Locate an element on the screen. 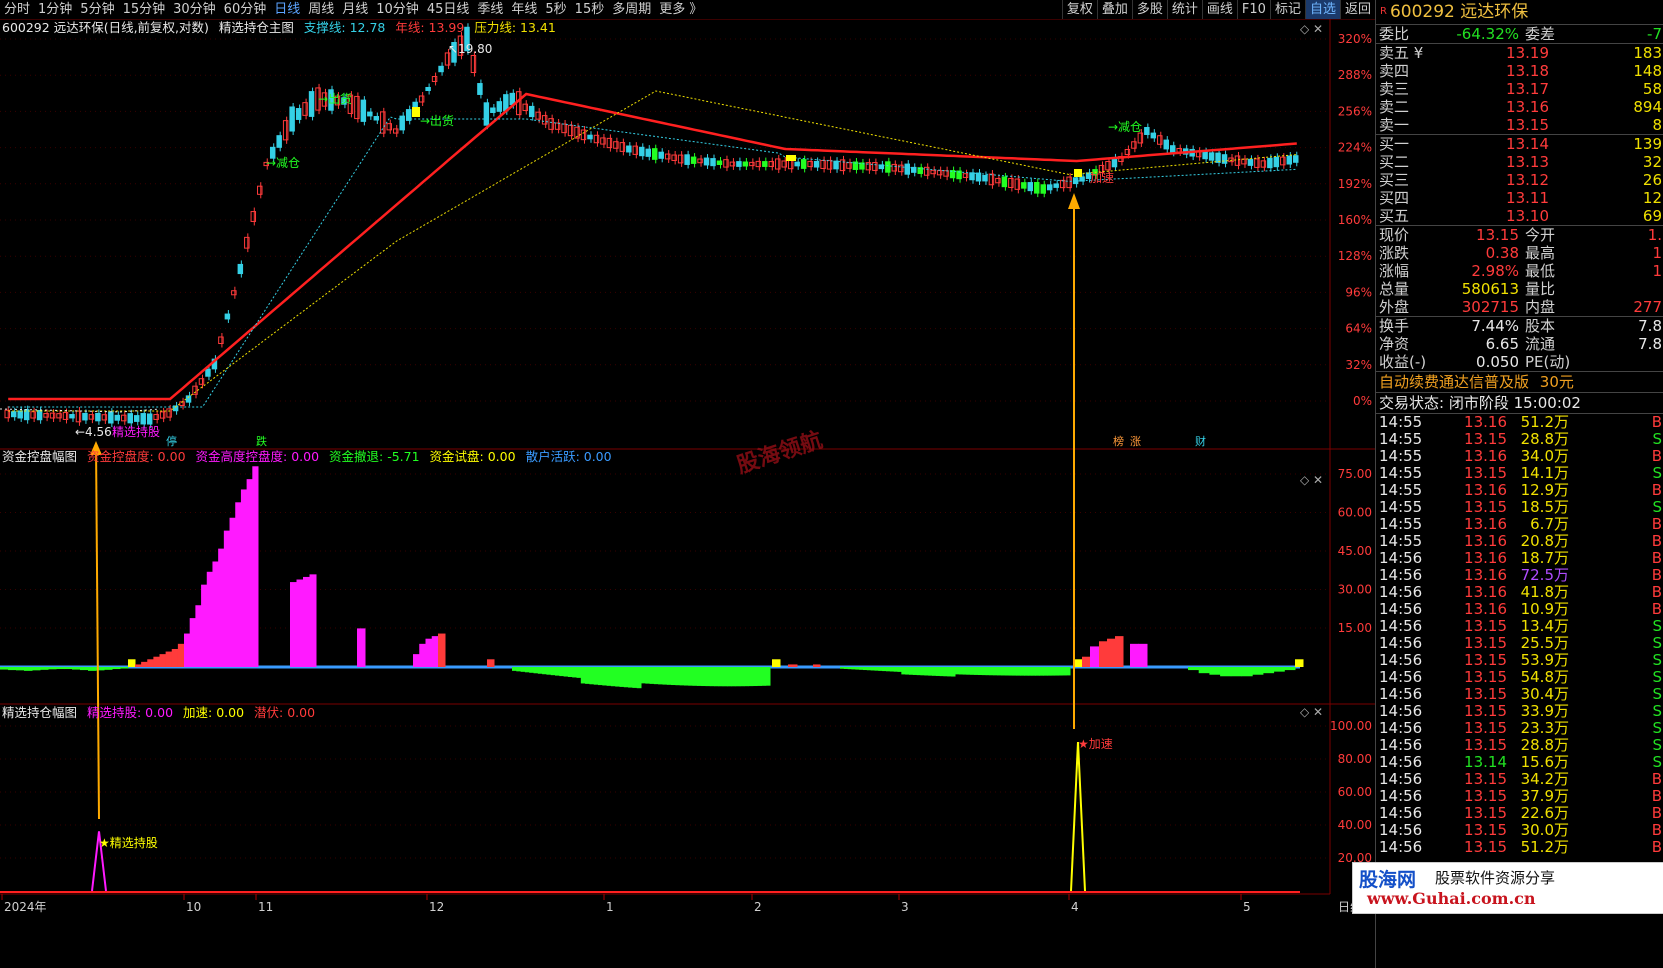  period-tab-16: 更多 》 is located at coordinates (680, 9).